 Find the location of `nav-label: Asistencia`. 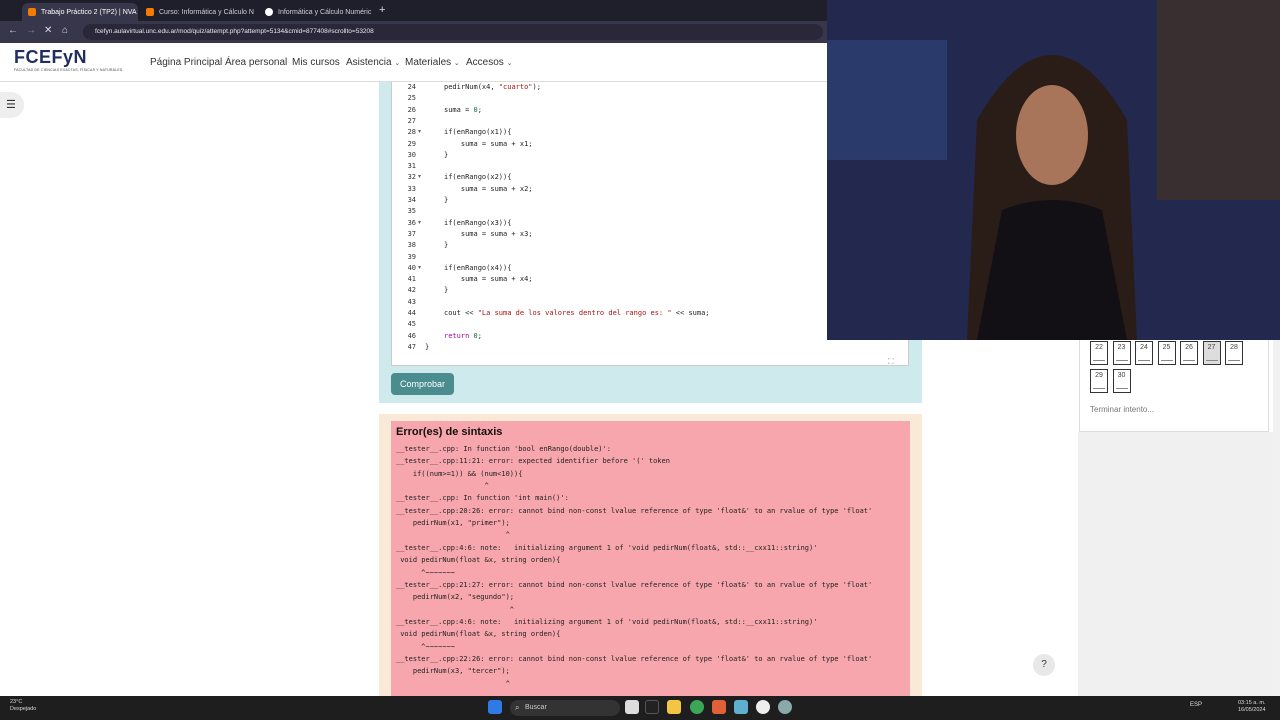

nav-label: Asistencia is located at coordinates (369, 62).